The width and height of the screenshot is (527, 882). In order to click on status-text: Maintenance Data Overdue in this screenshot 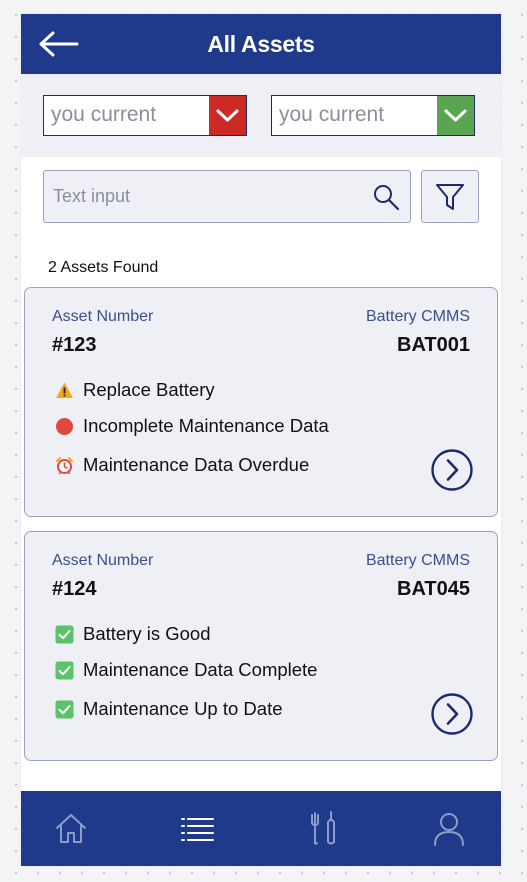, I will do `click(196, 464)`.